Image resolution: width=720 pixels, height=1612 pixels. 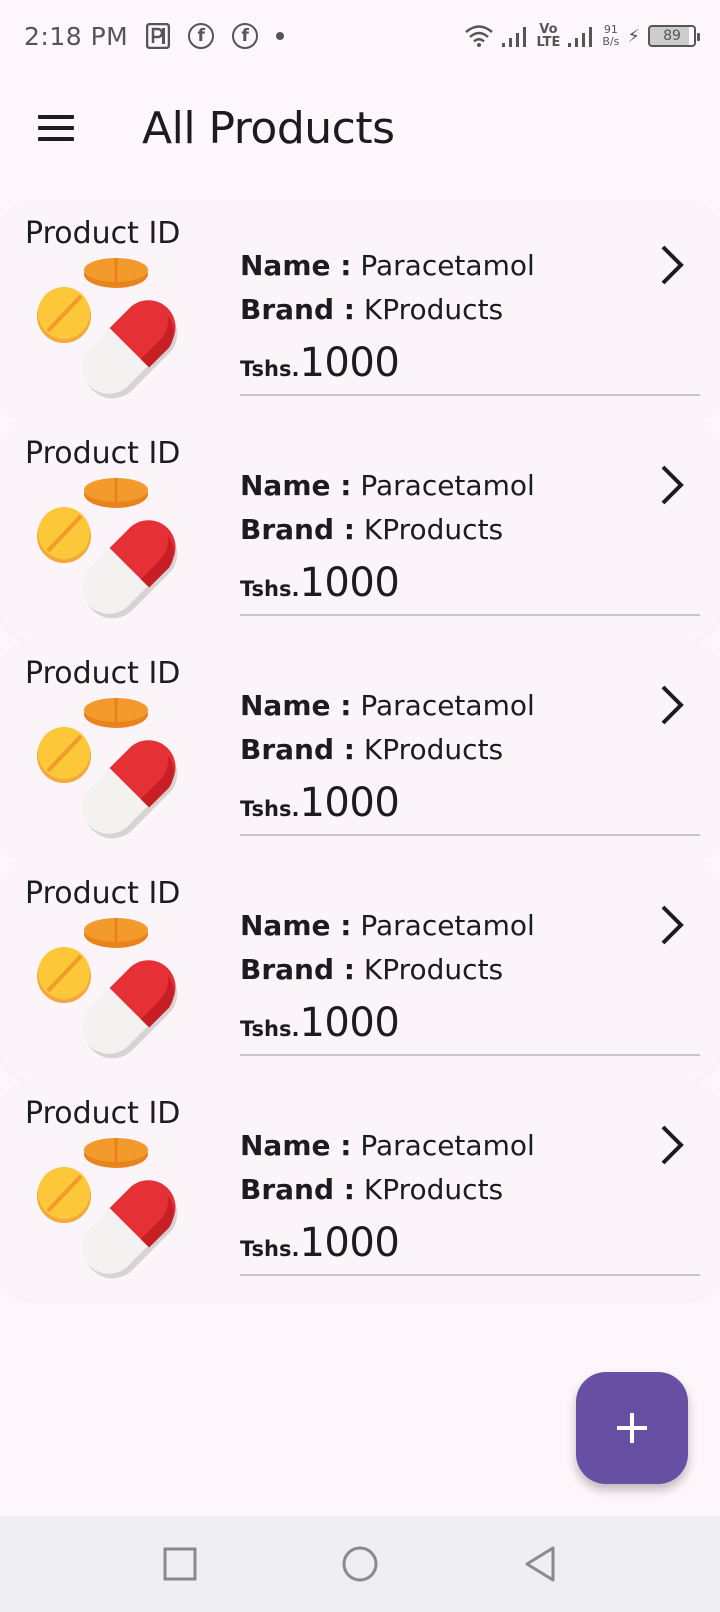 I want to click on circle-icon, so click(x=360, y=1564).